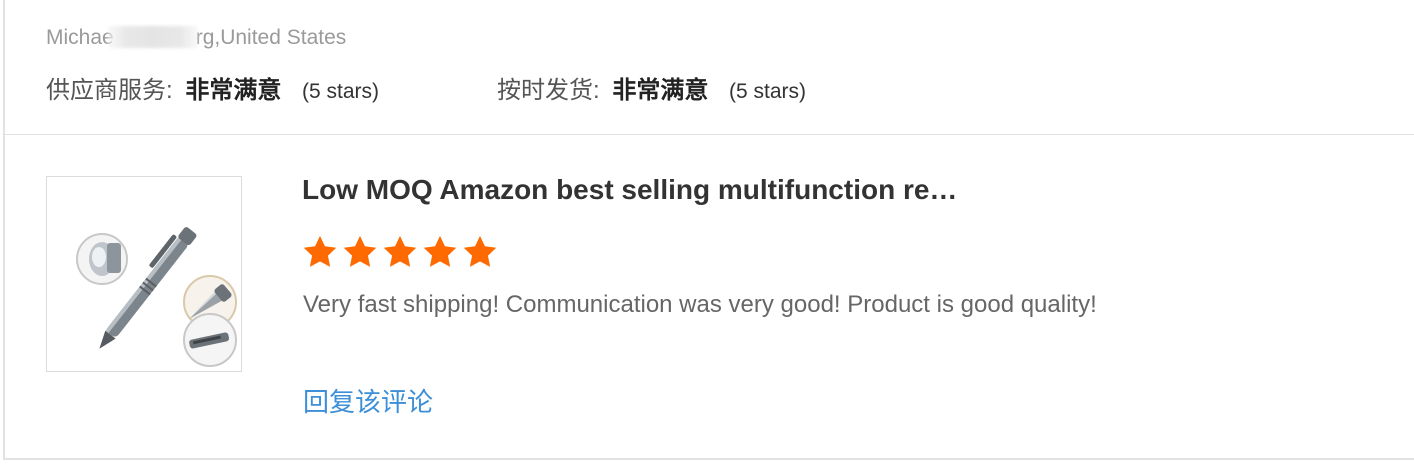 This screenshot has height=464, width=1414. What do you see at coordinates (80, 37) in the screenshot?
I see `reviewer-name-start: Michae` at bounding box center [80, 37].